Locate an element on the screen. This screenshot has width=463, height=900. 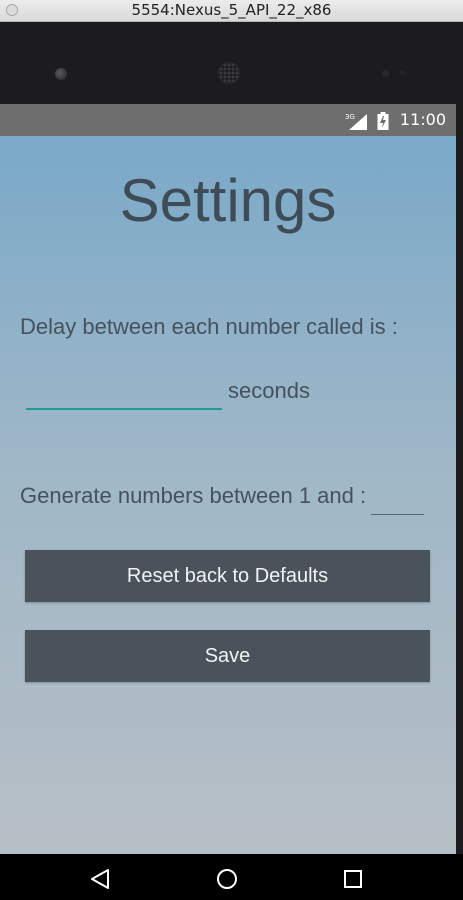
max-number-input is located at coordinates (397, 500).